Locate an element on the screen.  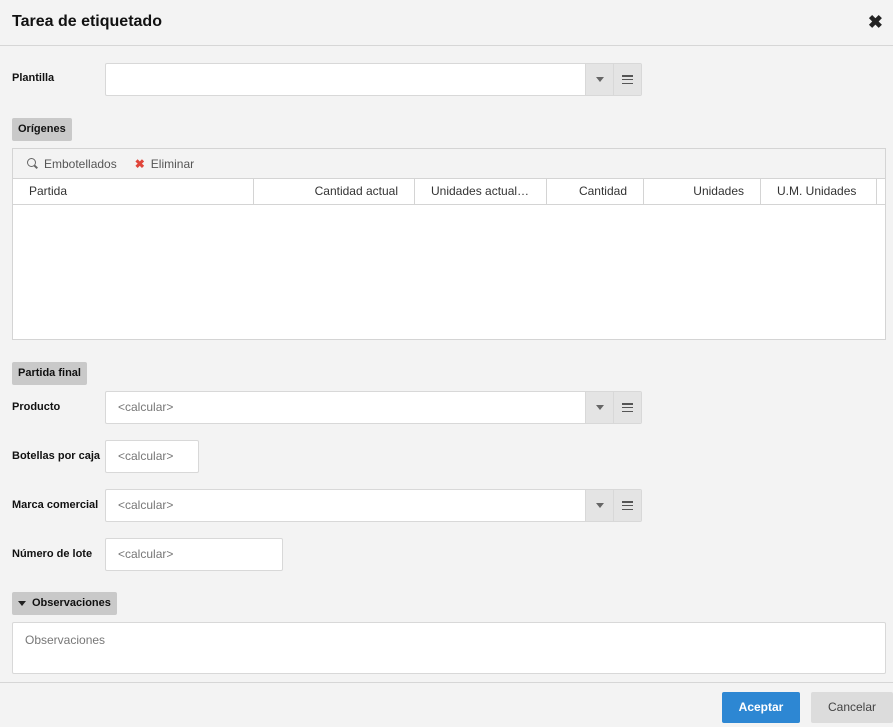
lot-number-input: <calcular> is located at coordinates (194, 554).